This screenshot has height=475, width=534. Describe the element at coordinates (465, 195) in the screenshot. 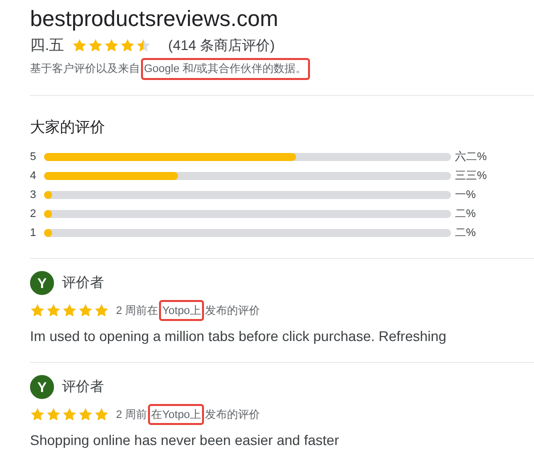

I see `percent-label: 一%` at that location.